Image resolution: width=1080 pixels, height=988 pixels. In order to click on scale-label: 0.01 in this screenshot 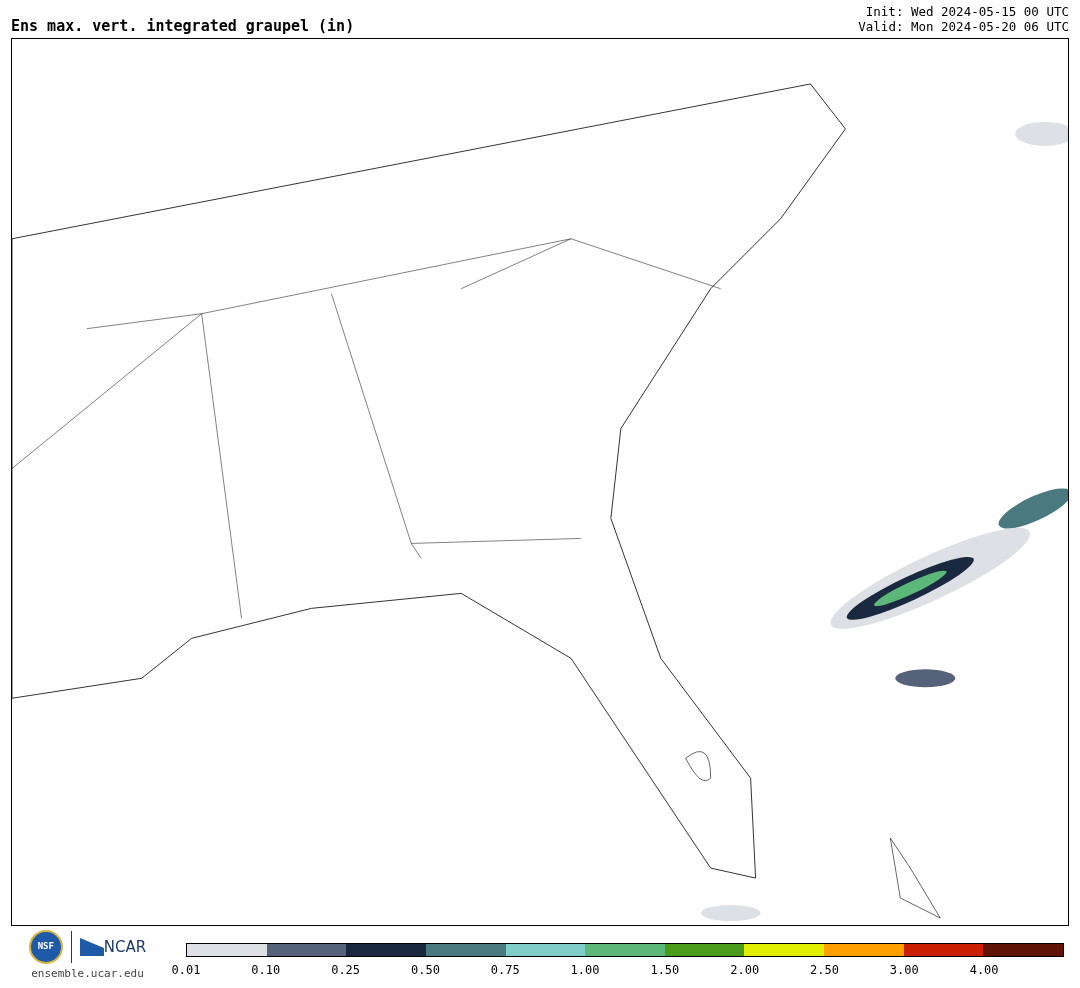, I will do `click(186, 970)`.